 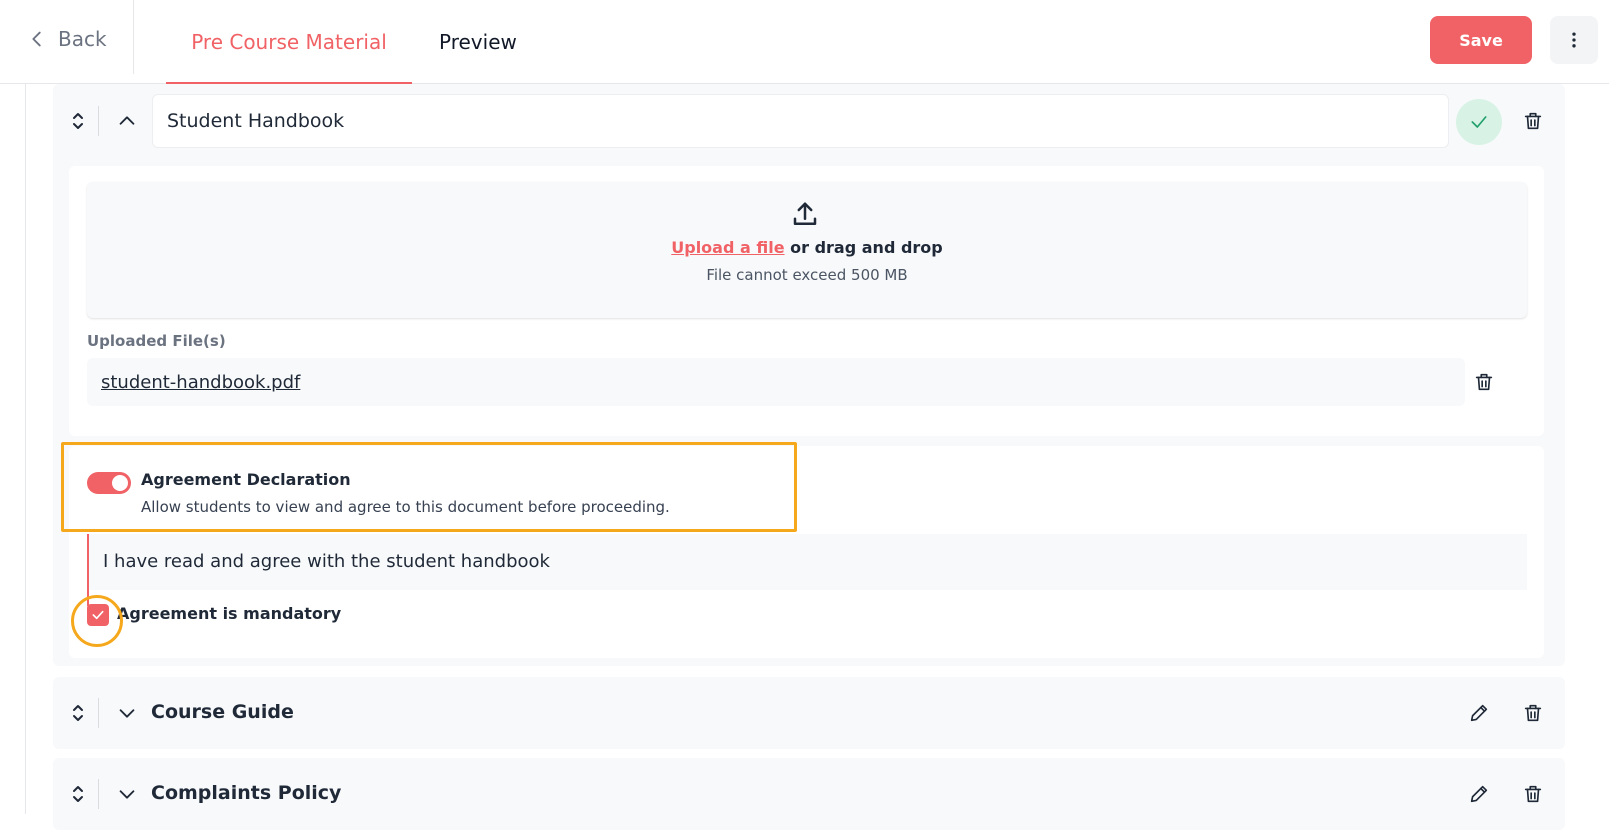 I want to click on uploaded-file-row: student-handbook.pdf, so click(x=776, y=382).